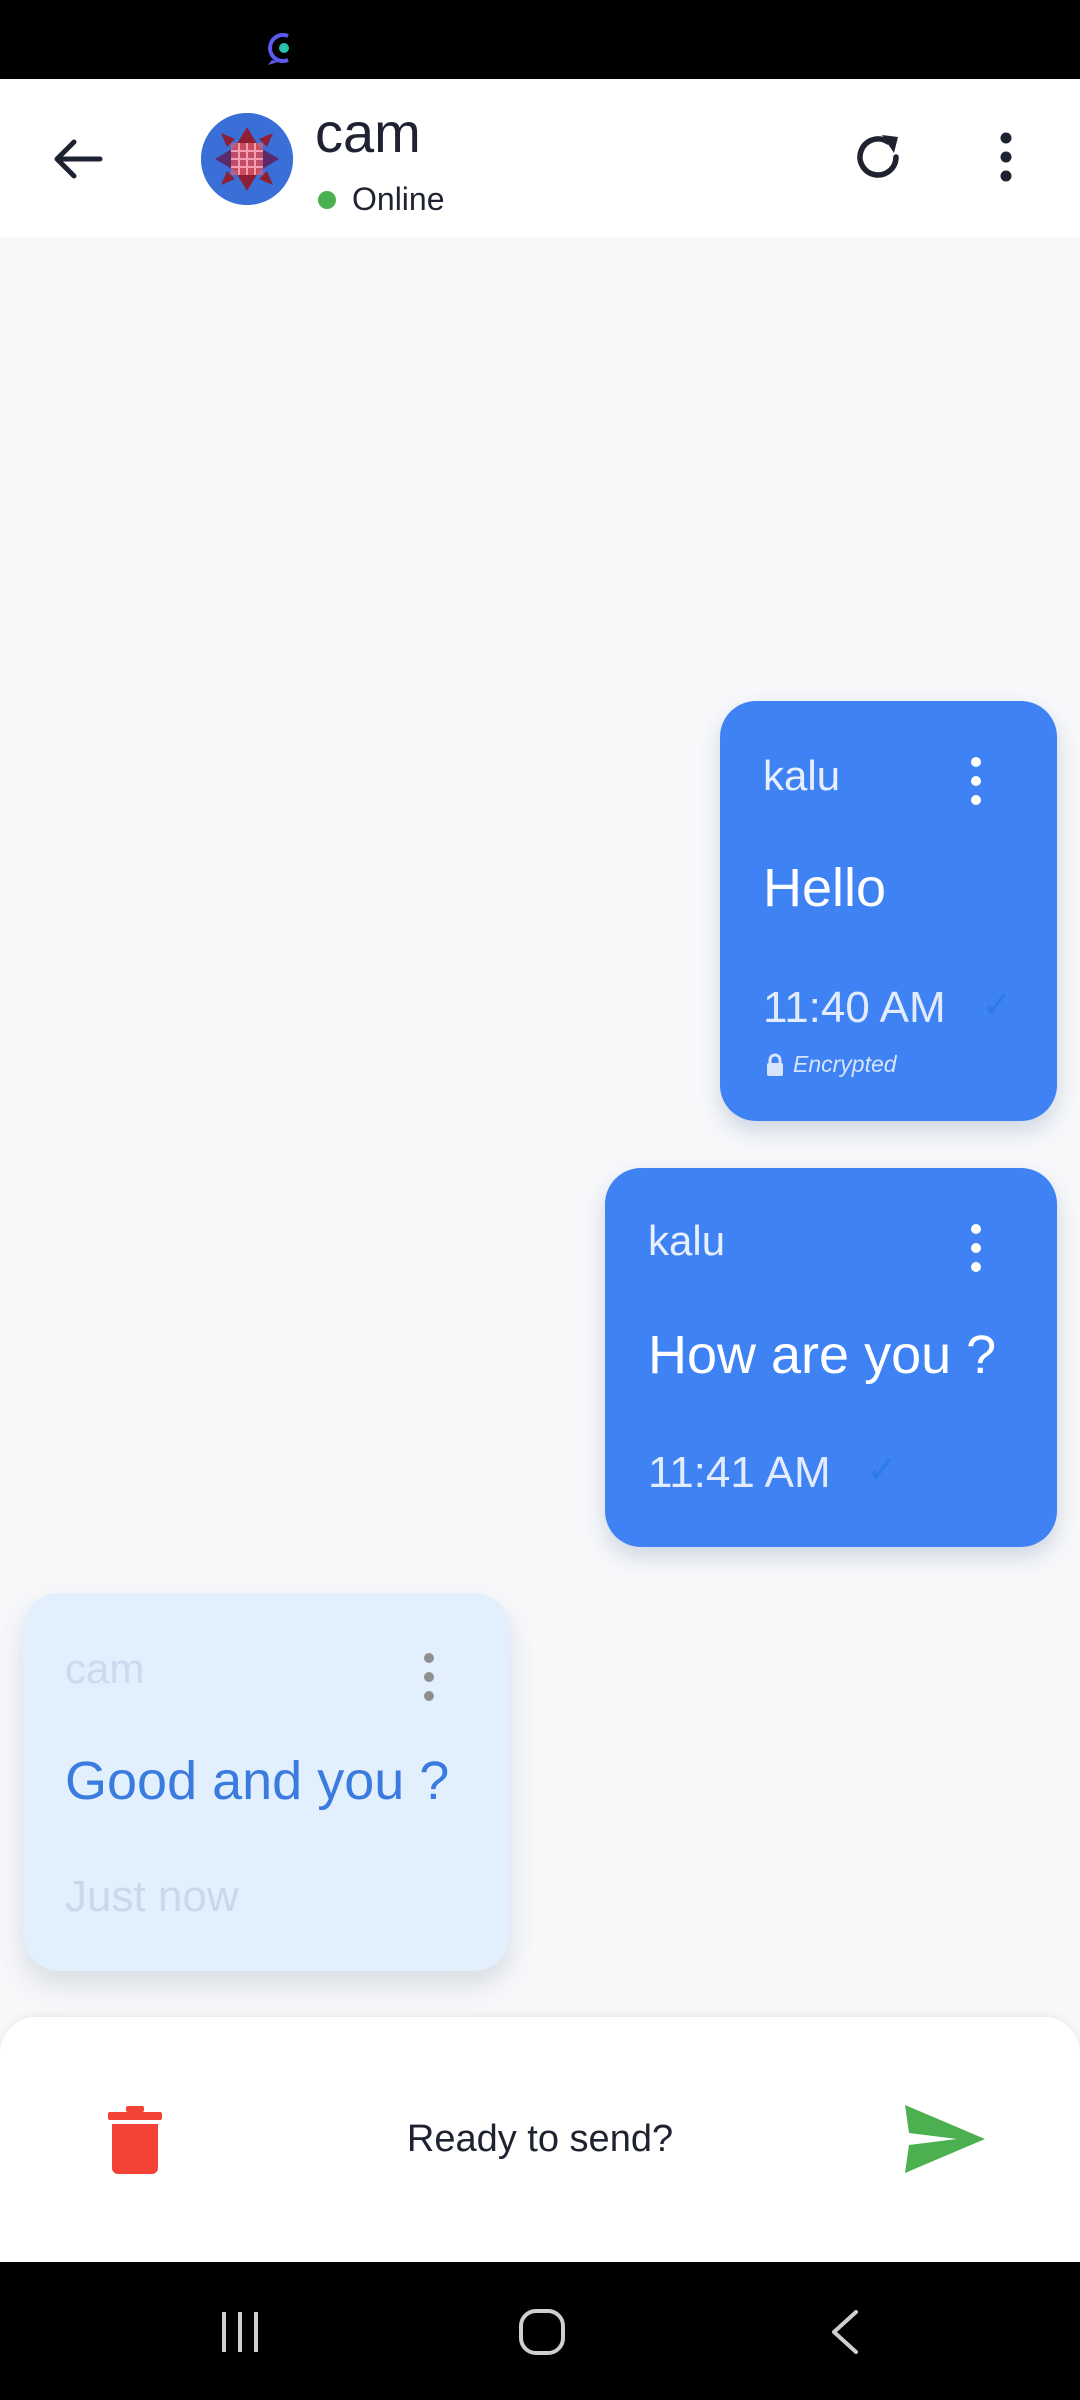 The height and width of the screenshot is (2400, 1080). I want to click on message-time: 11:40 AM, so click(854, 1007).